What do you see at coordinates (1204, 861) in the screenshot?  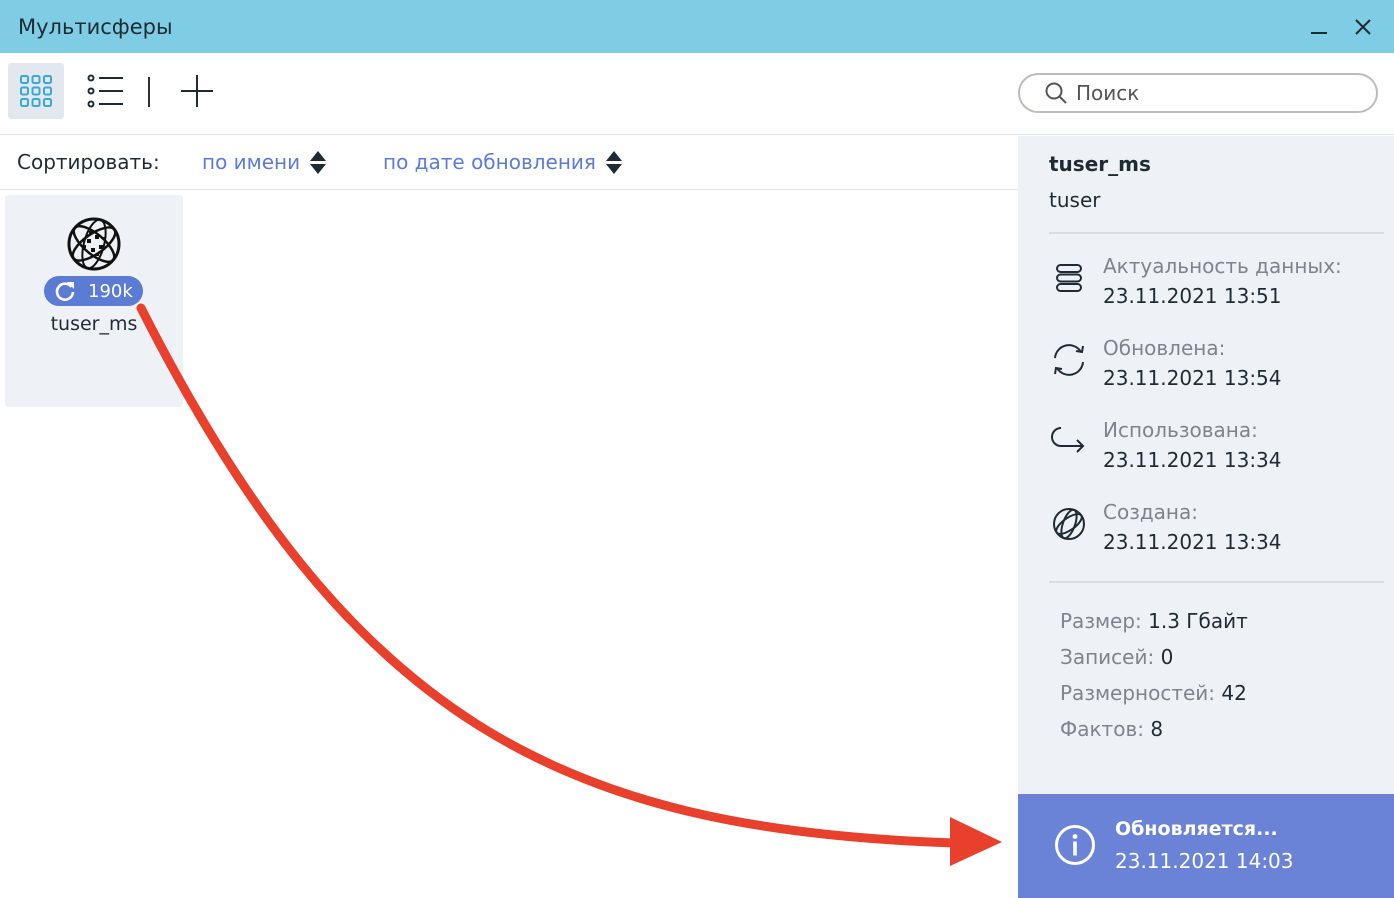 I see `status-time: 23.11.2021 14:03` at bounding box center [1204, 861].